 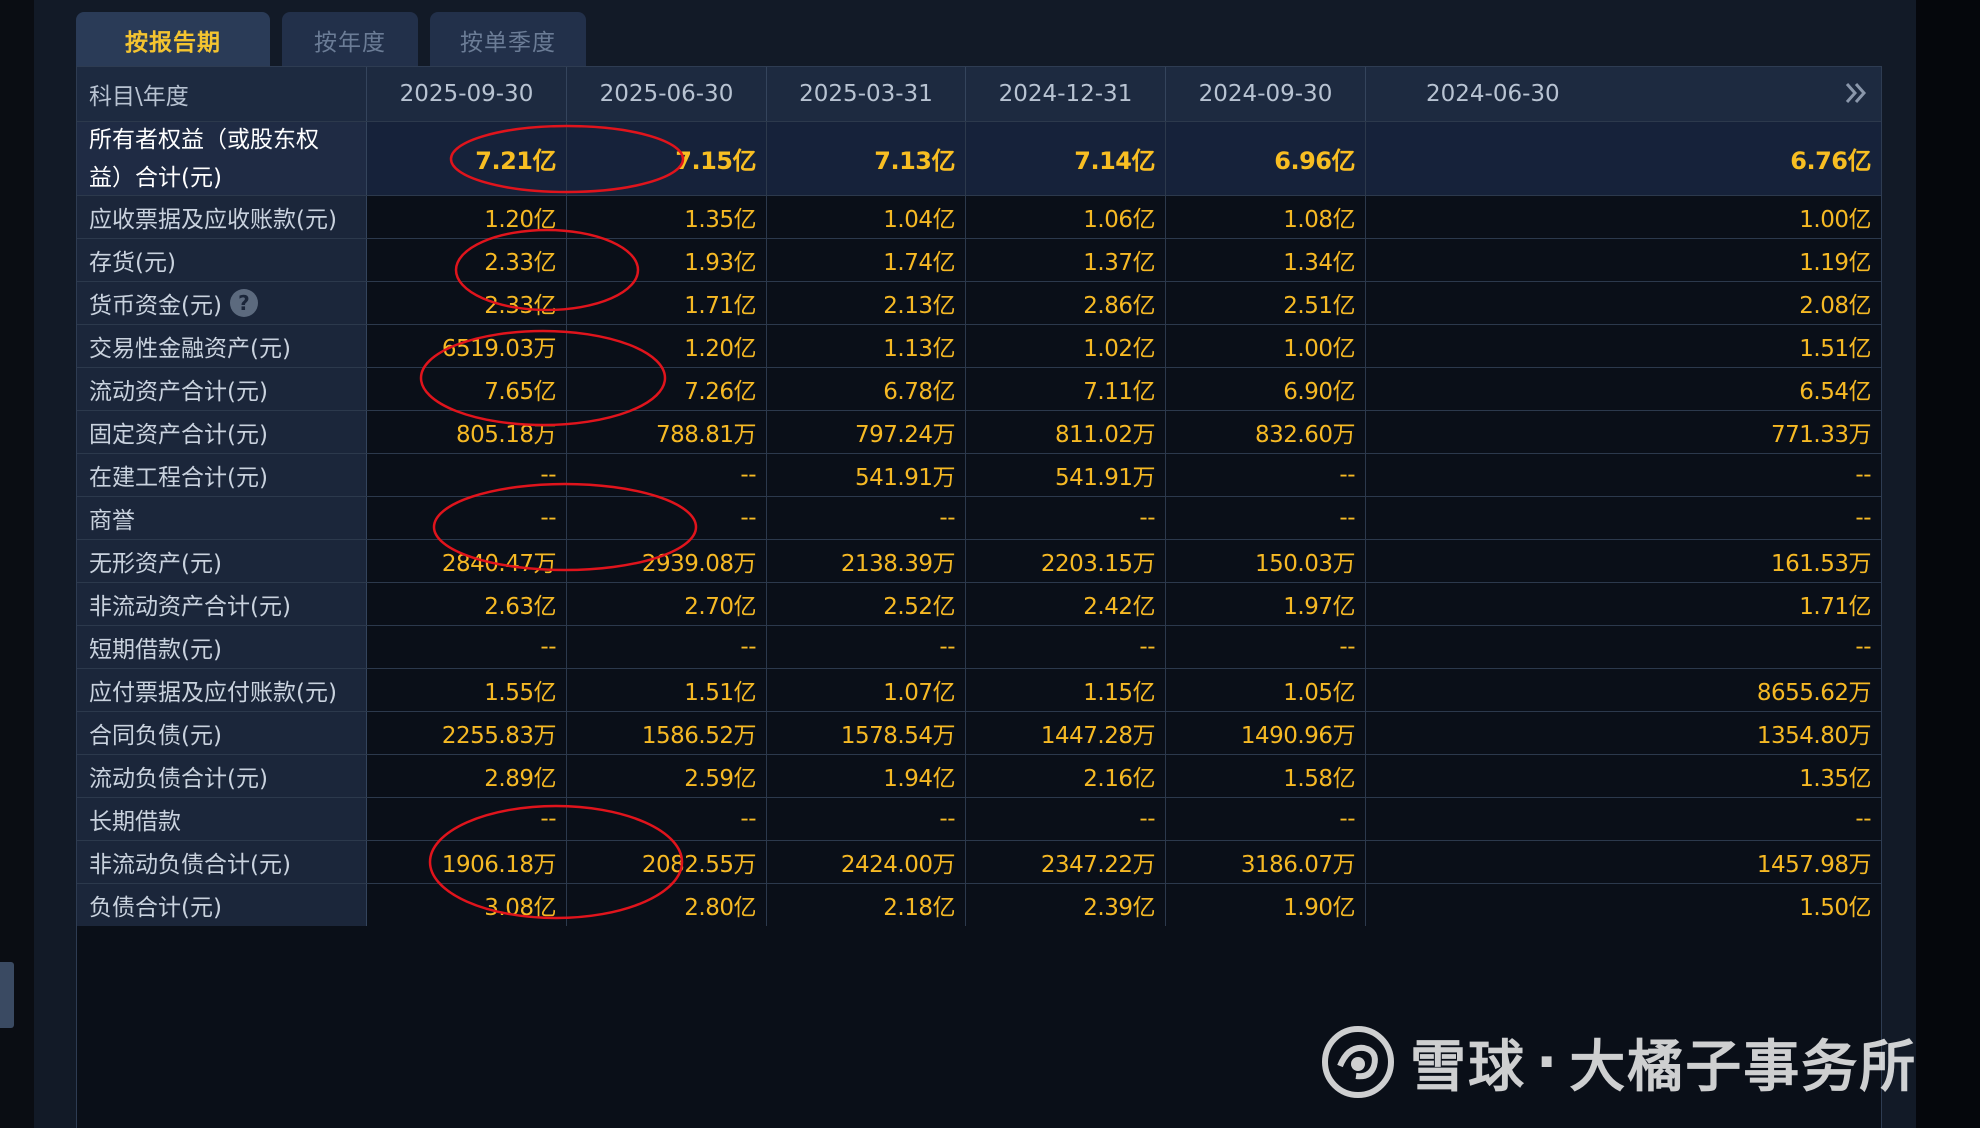 What do you see at coordinates (190, 607) in the screenshot?
I see `row-label-text: 非流动资产合计(元)` at bounding box center [190, 607].